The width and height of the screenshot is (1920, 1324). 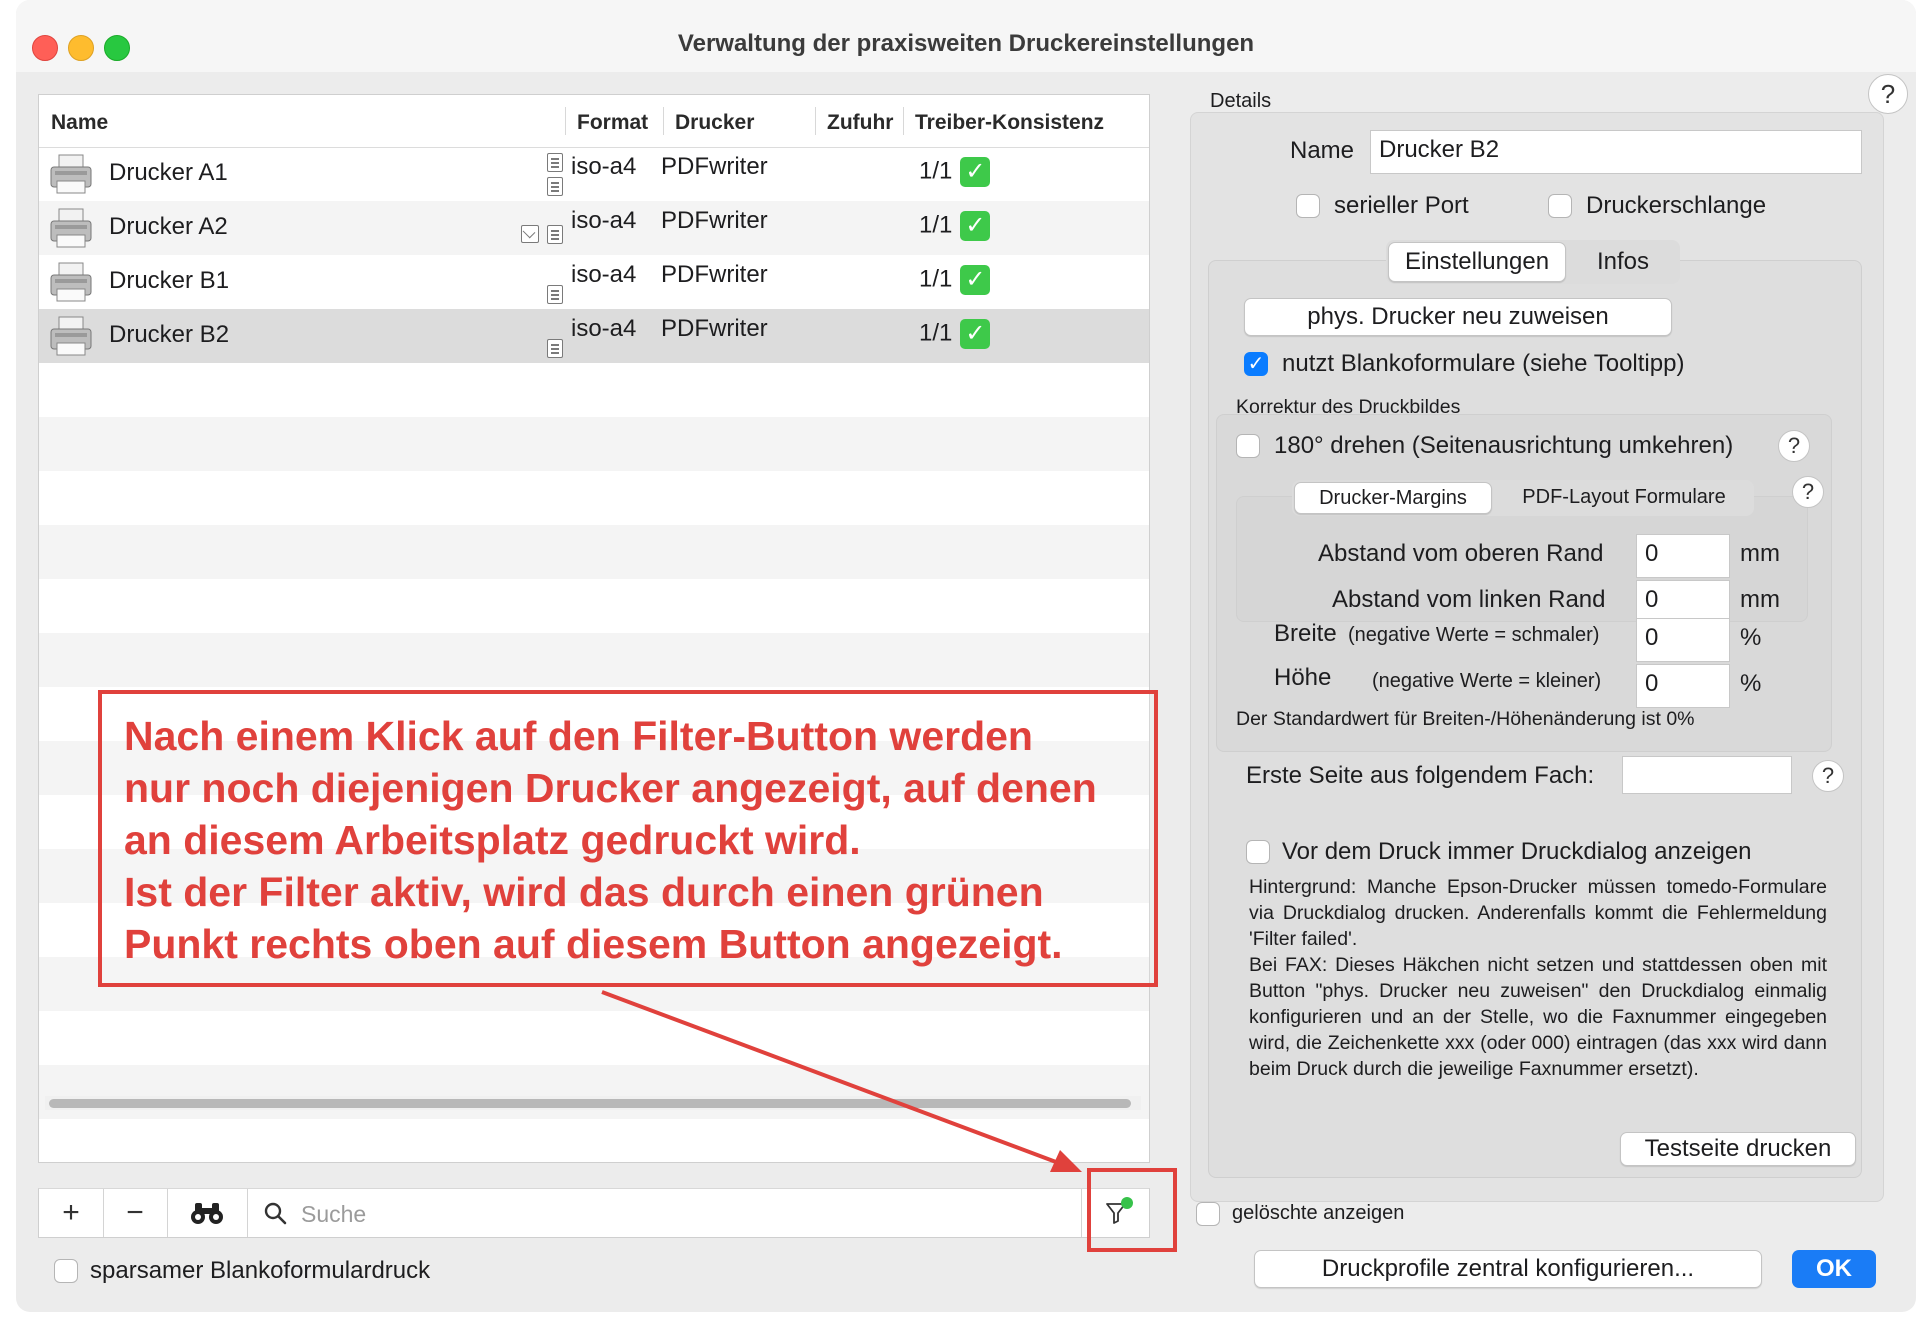 What do you see at coordinates (1483, 363) in the screenshot?
I see `blanko-label: nutzt Blankoformulare (siehe Tooltipp)` at bounding box center [1483, 363].